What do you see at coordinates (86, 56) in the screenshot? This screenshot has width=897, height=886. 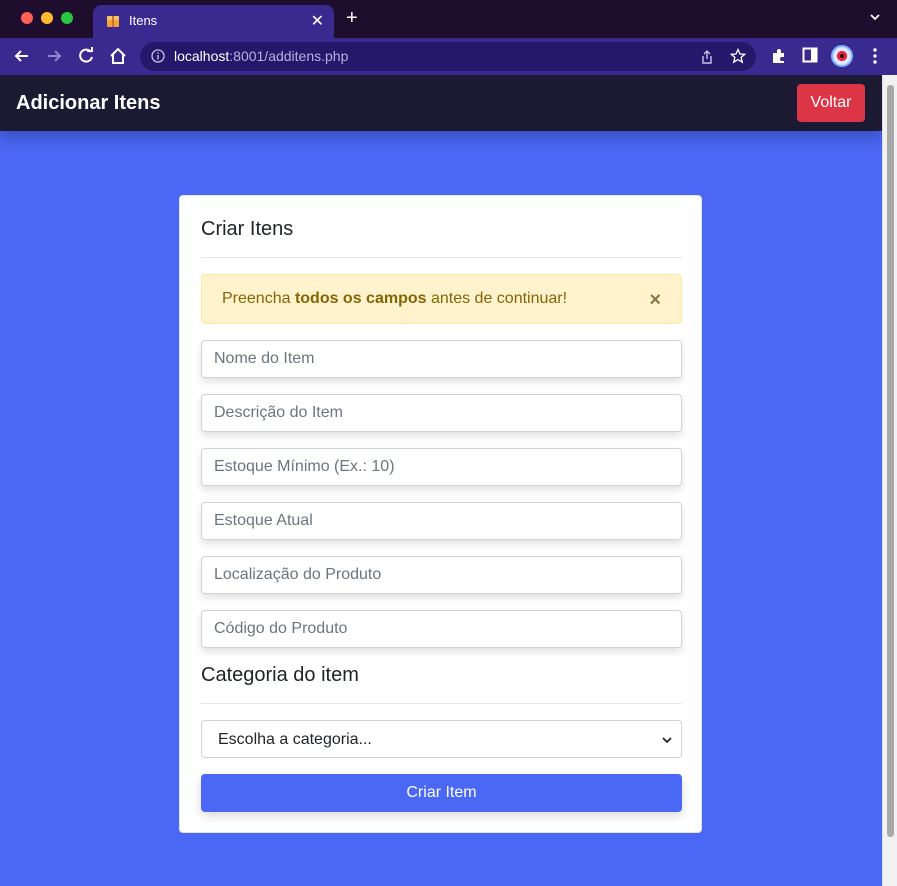 I see `reload-icon` at bounding box center [86, 56].